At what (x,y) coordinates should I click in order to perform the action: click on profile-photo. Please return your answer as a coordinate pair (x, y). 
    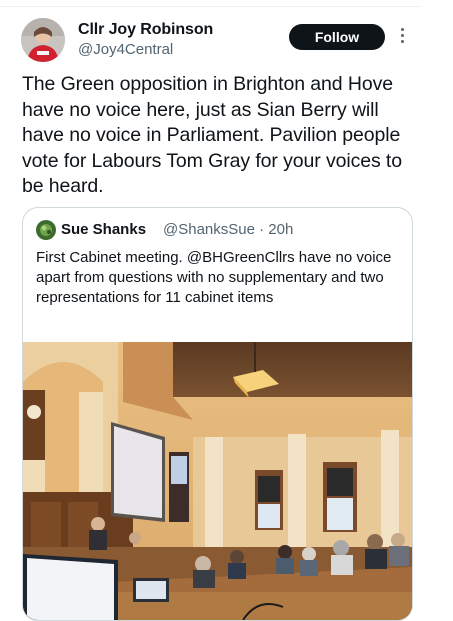
    Looking at the image, I should click on (43, 40).